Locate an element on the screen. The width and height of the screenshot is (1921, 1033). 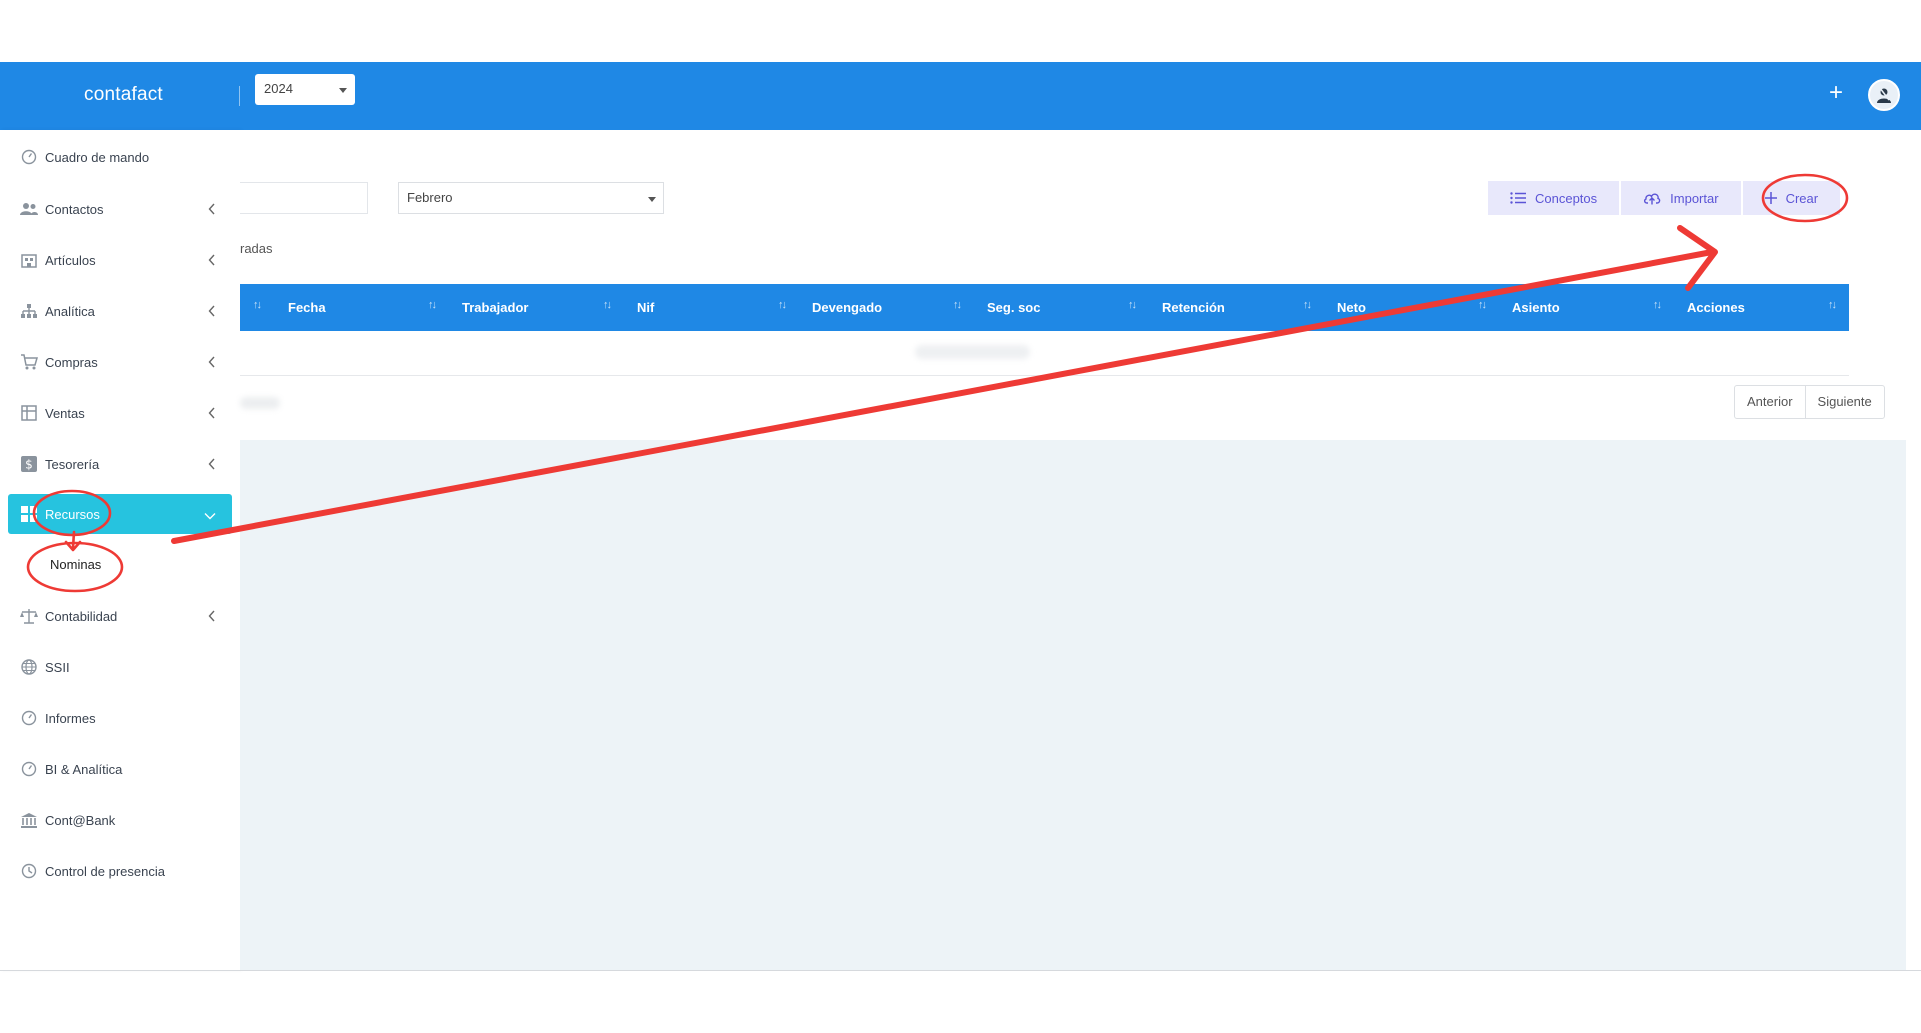
sidebar-item-control-de-presencia: Control de presencia is located at coordinates (120, 871).